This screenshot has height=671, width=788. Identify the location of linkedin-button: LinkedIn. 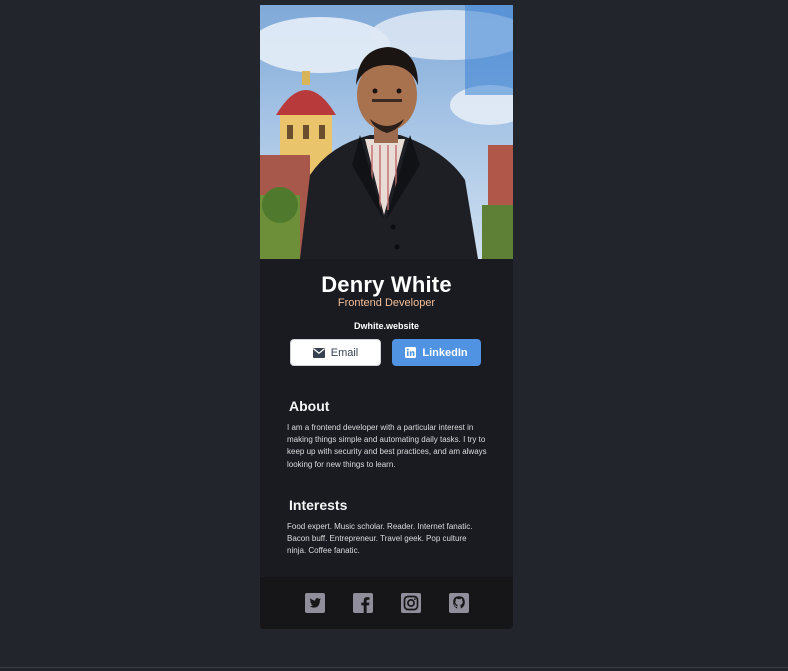
(436, 352).